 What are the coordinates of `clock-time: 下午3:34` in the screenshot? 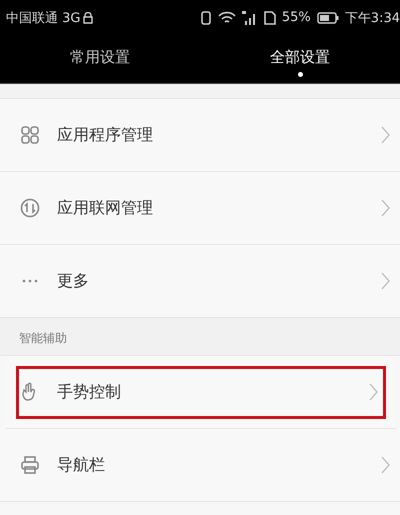 It's located at (372, 18).